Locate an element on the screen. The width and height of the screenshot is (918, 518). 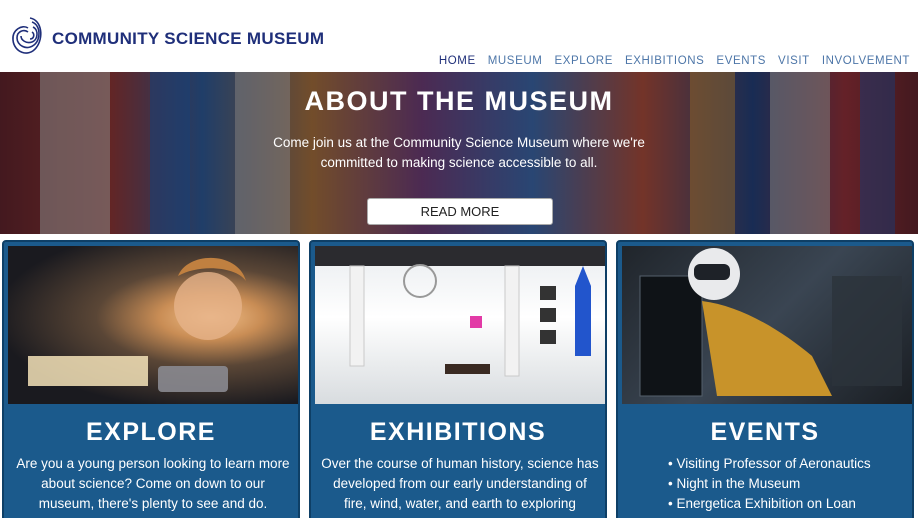
explore-title: EXPLORE is located at coordinates (151, 432).